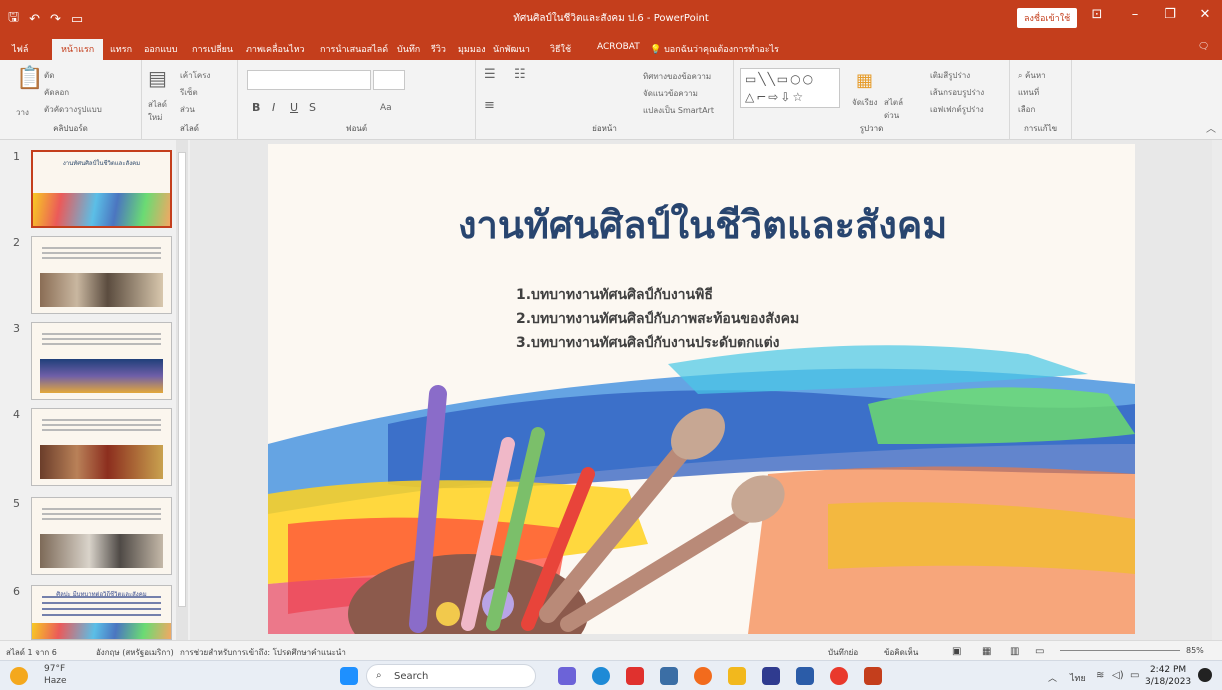 The image size is (1222, 690). I want to click on file-explorer-icon, so click(737, 676).